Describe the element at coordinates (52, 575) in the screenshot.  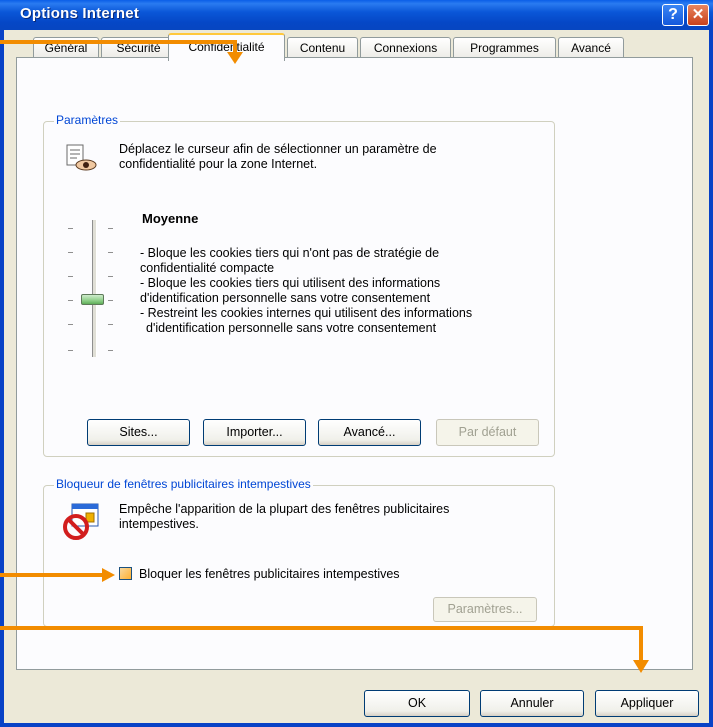
I see `annotation-arrow-checkbox` at that location.